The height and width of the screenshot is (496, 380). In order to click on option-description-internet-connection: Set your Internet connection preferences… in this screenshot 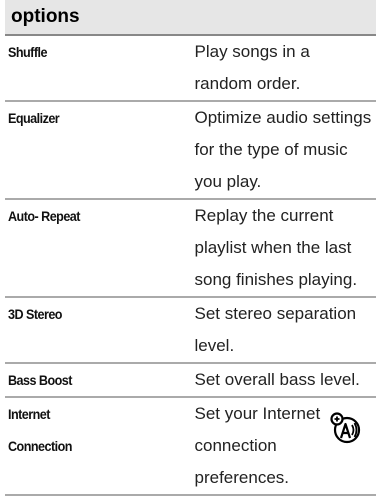, I will do `click(257, 445)`.